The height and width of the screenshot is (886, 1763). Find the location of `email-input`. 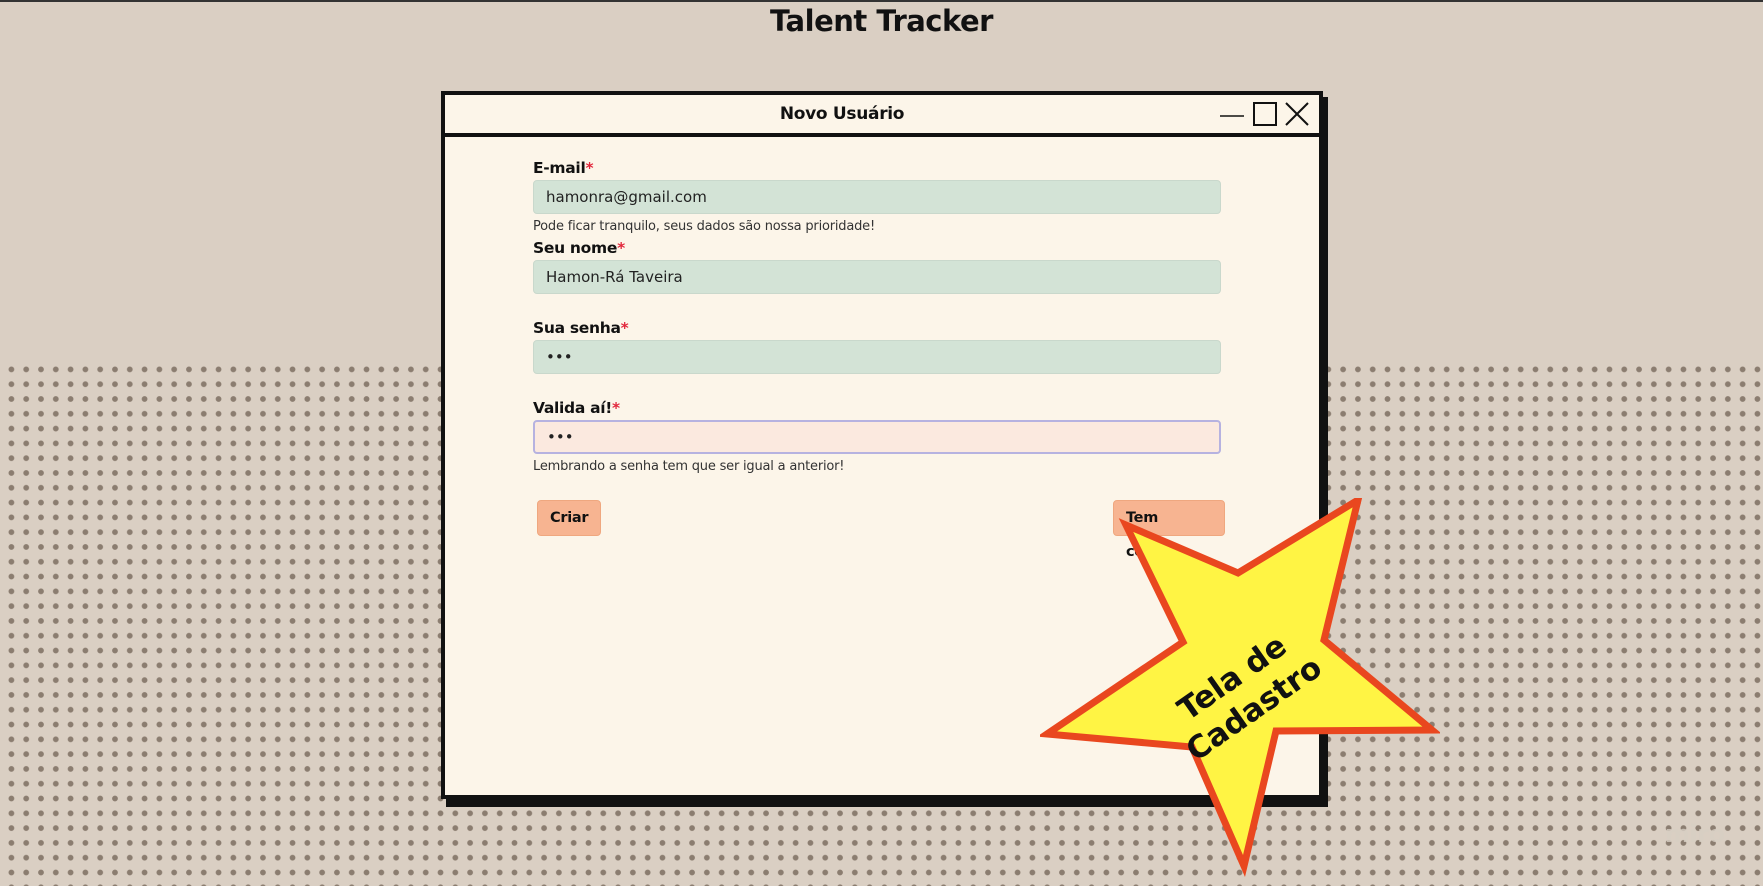

email-input is located at coordinates (877, 197).